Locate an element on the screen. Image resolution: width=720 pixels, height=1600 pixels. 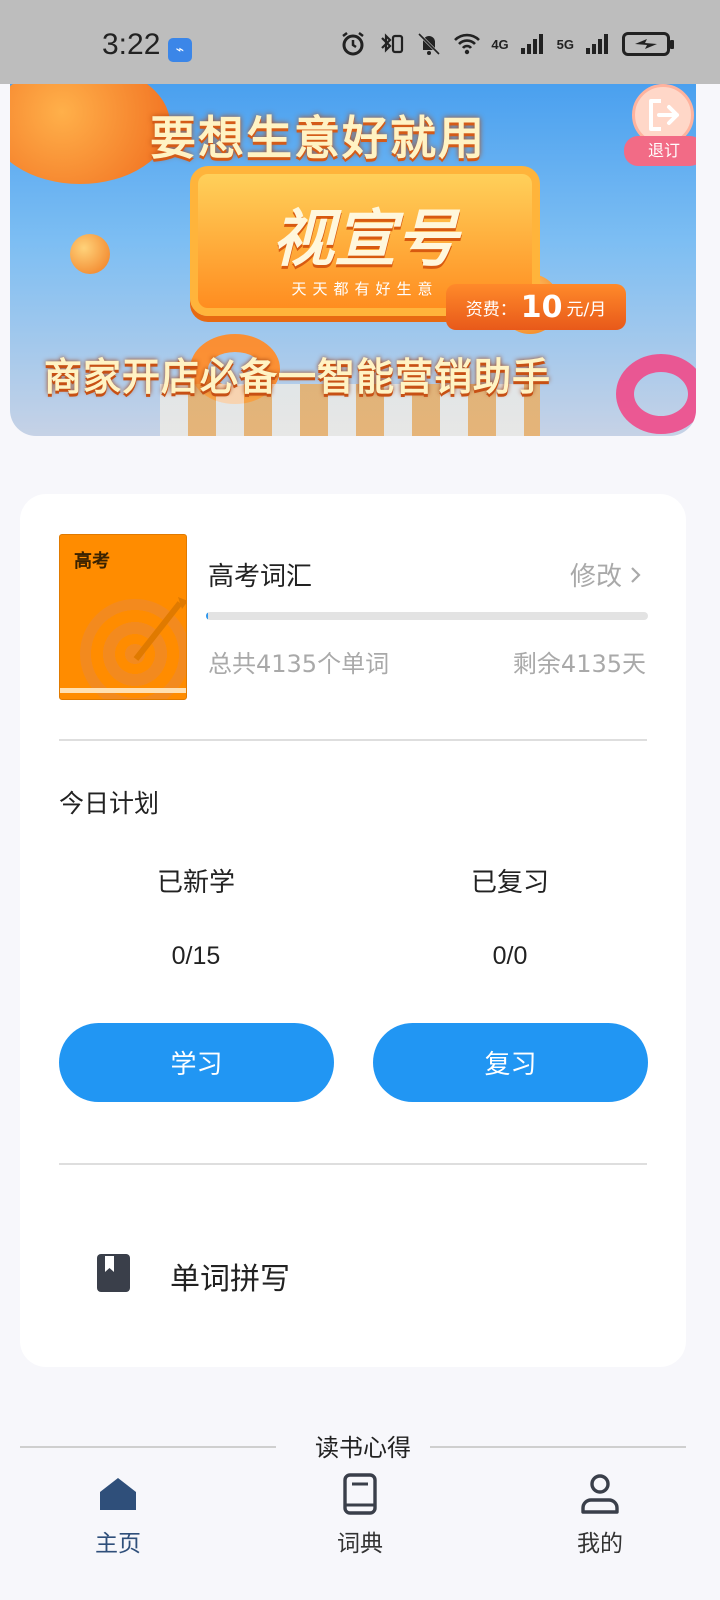
total-words: 总共4135个单词 is located at coordinates (299, 664).